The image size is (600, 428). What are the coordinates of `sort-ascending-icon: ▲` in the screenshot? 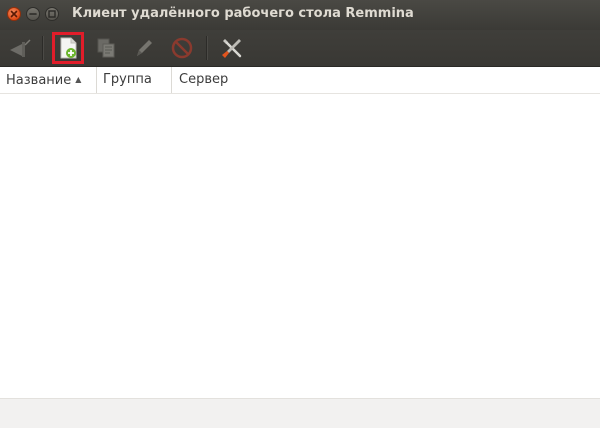 It's located at (78, 79).